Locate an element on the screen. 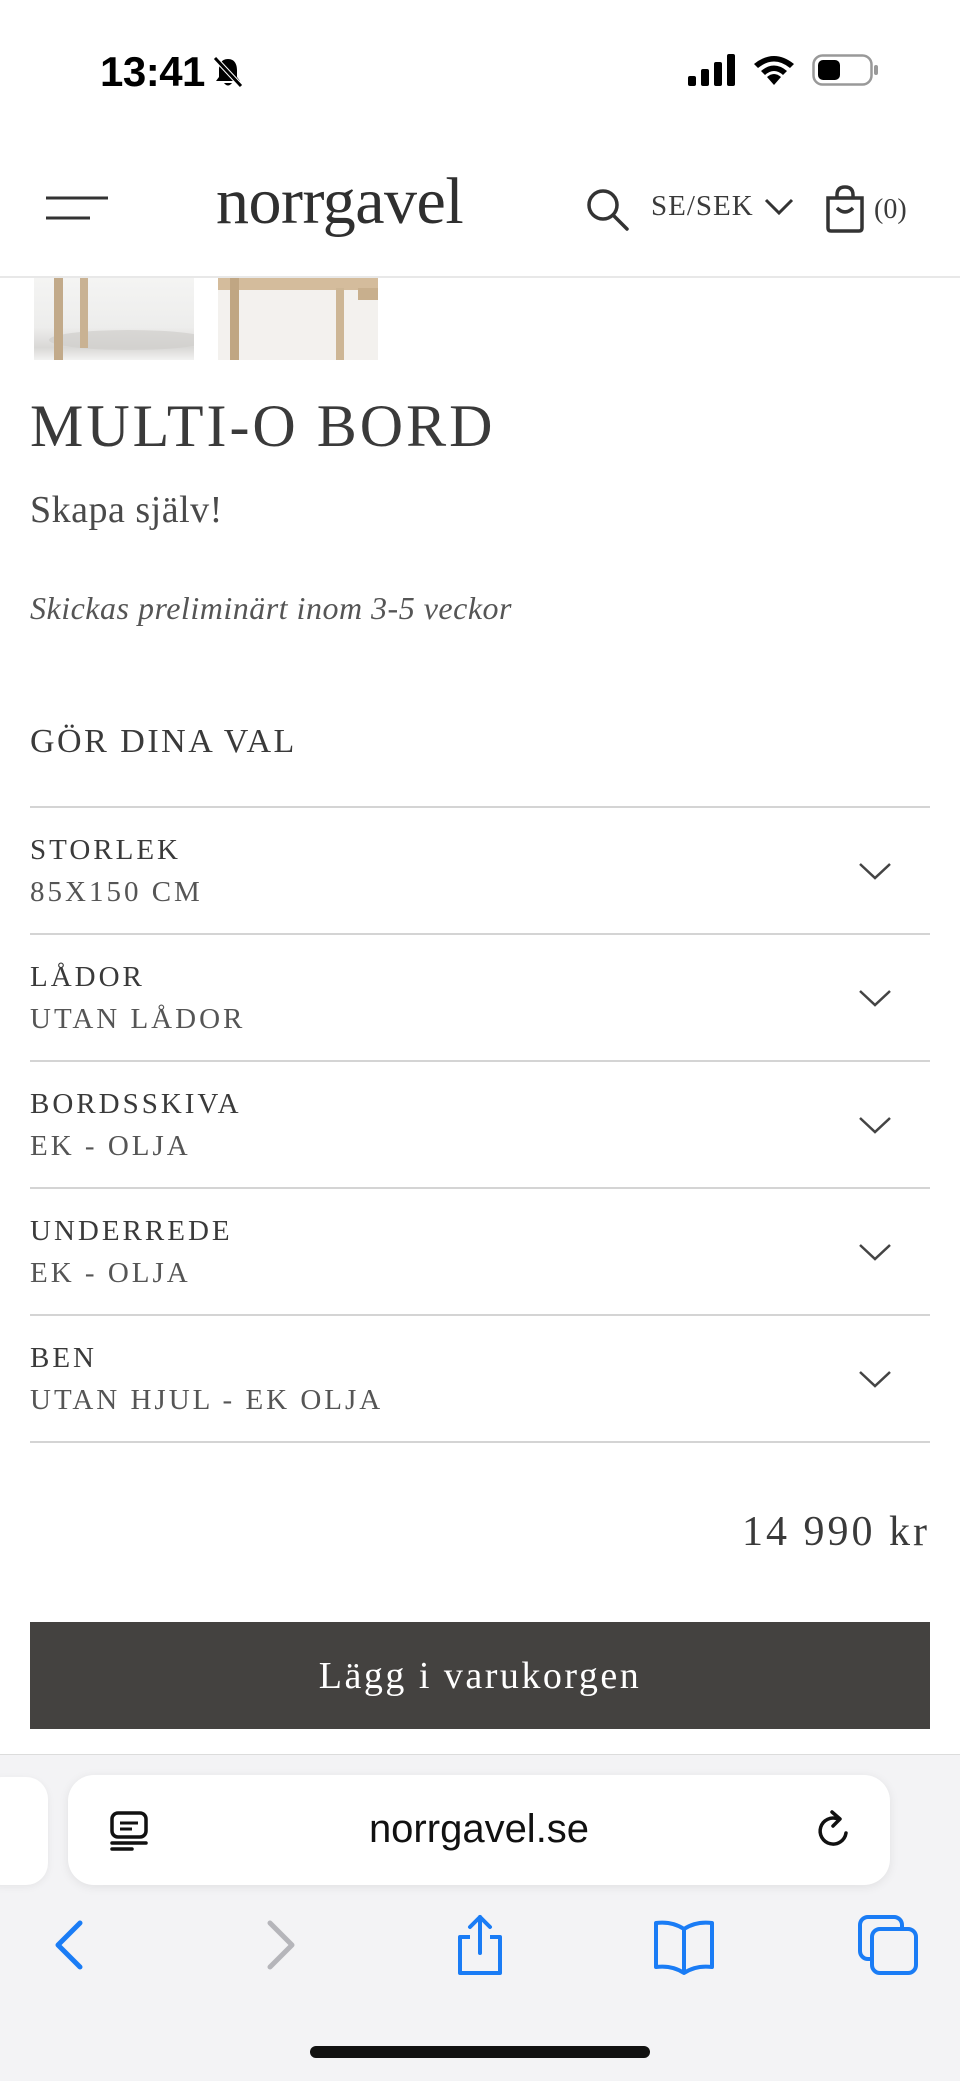 This screenshot has width=960, height=2081. option-name: BEN is located at coordinates (63, 1358).